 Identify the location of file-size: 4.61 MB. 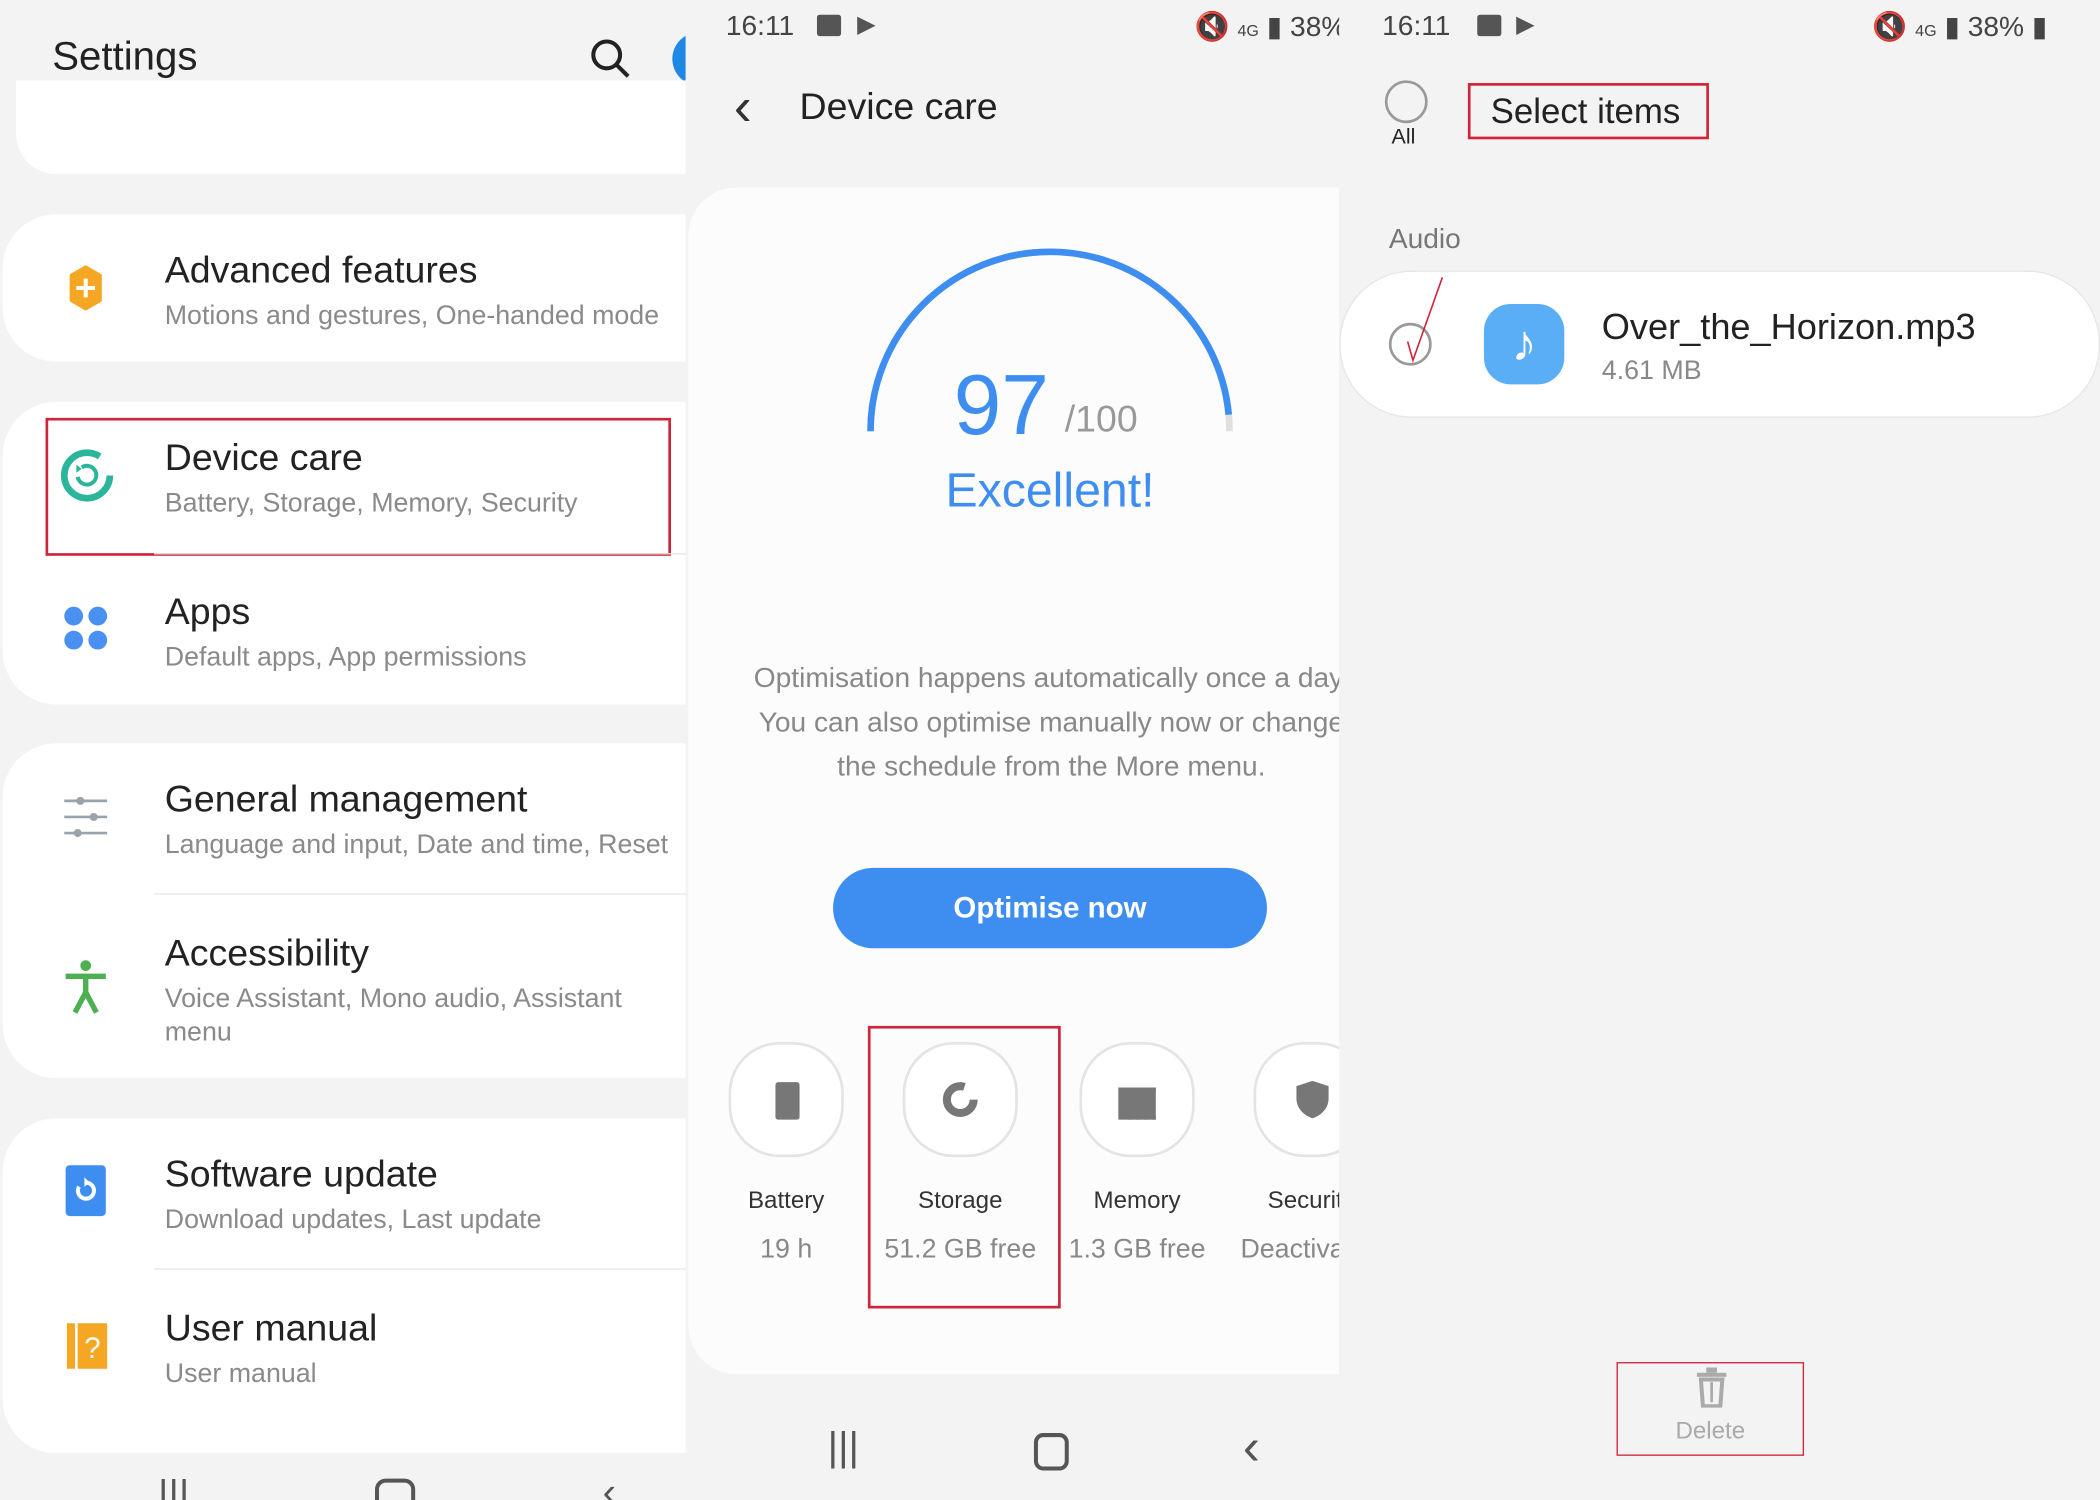
(1651, 371).